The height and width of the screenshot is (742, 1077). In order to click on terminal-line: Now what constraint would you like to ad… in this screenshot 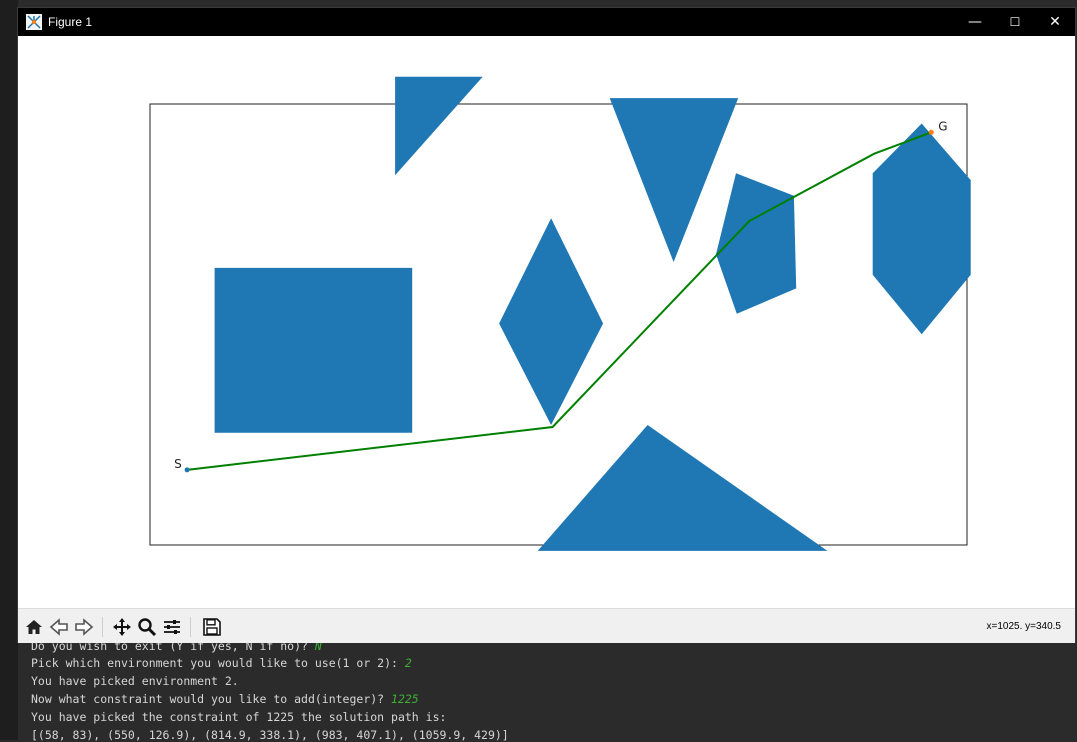, I will do `click(225, 699)`.